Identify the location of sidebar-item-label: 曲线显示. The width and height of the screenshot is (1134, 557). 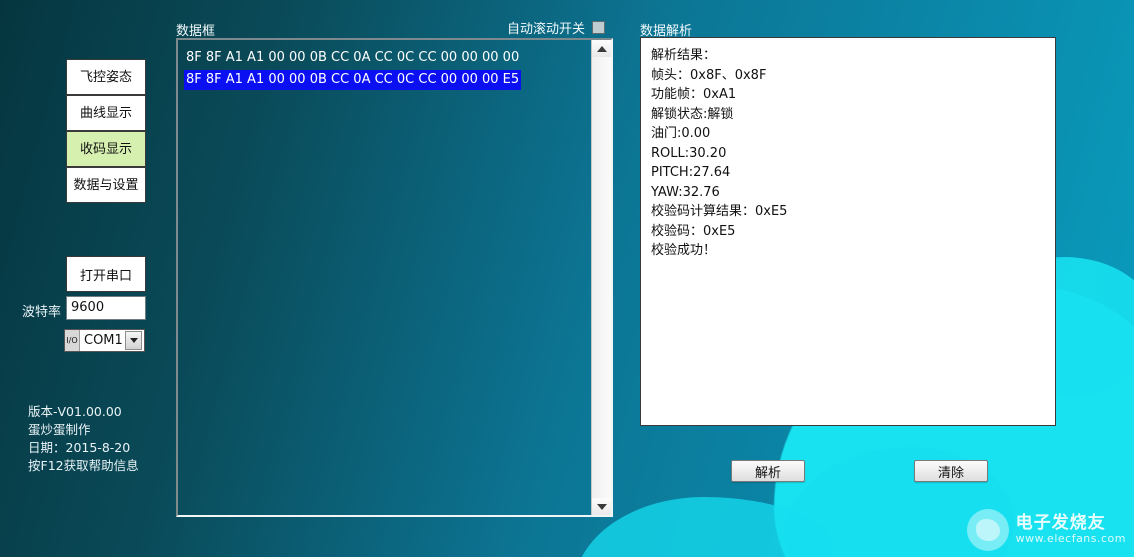
(105, 113).